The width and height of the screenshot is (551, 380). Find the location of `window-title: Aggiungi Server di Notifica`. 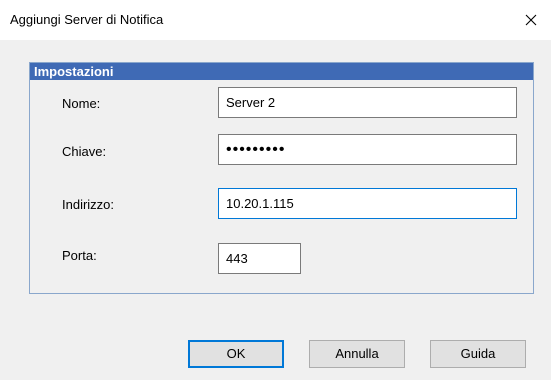

window-title: Aggiungi Server di Notifica is located at coordinates (87, 19).